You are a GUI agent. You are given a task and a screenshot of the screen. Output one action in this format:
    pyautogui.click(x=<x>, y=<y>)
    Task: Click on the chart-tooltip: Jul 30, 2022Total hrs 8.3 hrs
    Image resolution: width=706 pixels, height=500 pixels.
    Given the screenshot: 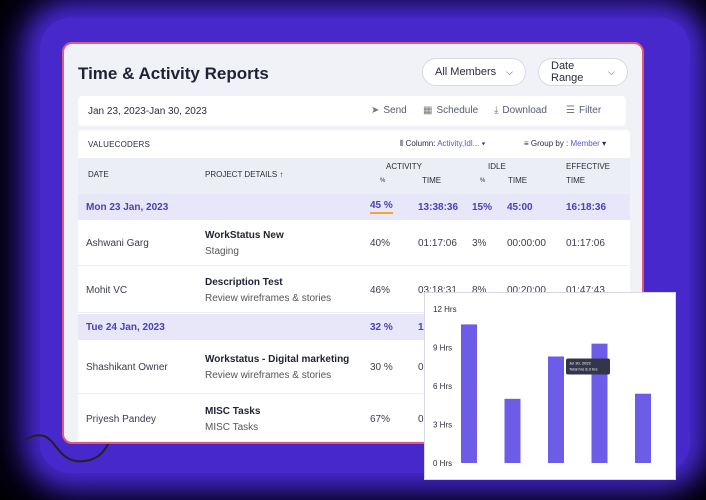 What is the action you would take?
    pyautogui.click(x=588, y=366)
    